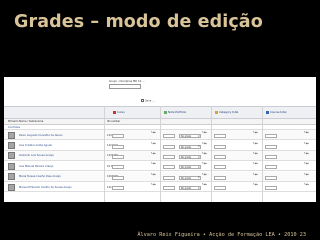  Describe the element at coordinates (40, 135) in the screenshot. I see `student-name: Paulo Augusto Carvalho de Abreu` at that location.